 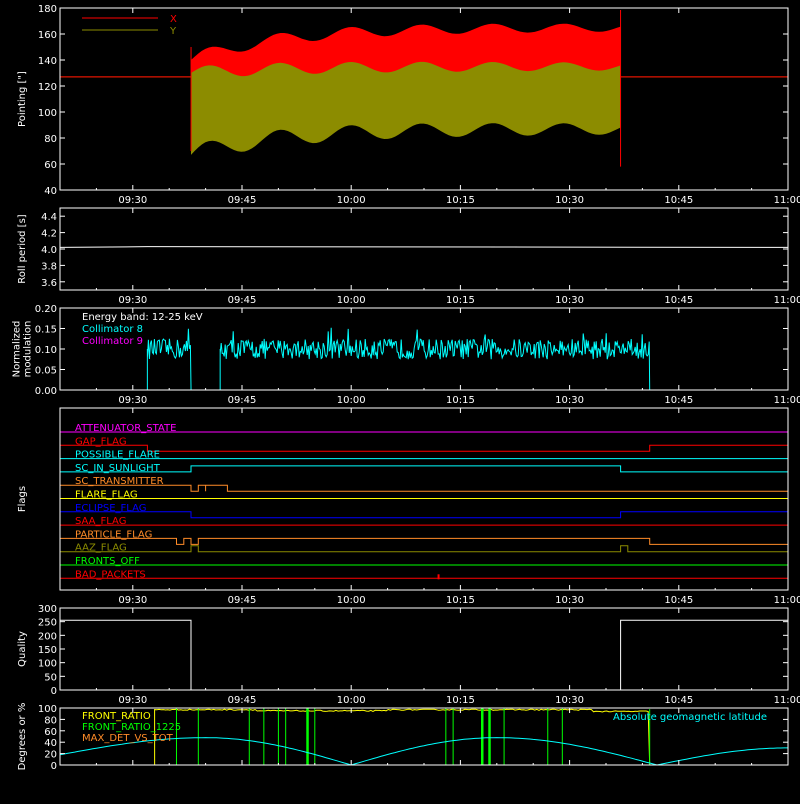 What do you see at coordinates (112, 341) in the screenshot?
I see `legend-label-collimator-9: Collimator 9` at bounding box center [112, 341].